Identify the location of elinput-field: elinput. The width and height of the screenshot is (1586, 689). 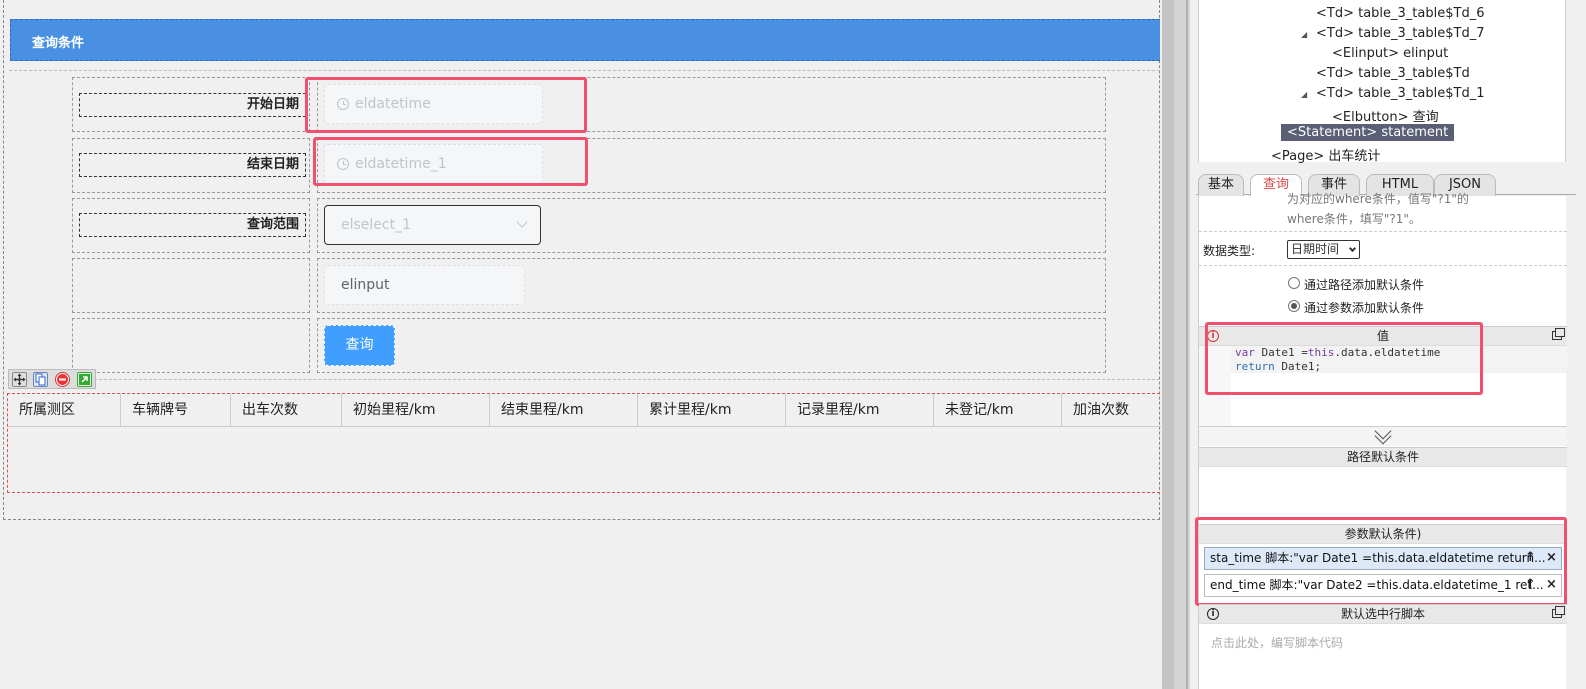
(424, 285).